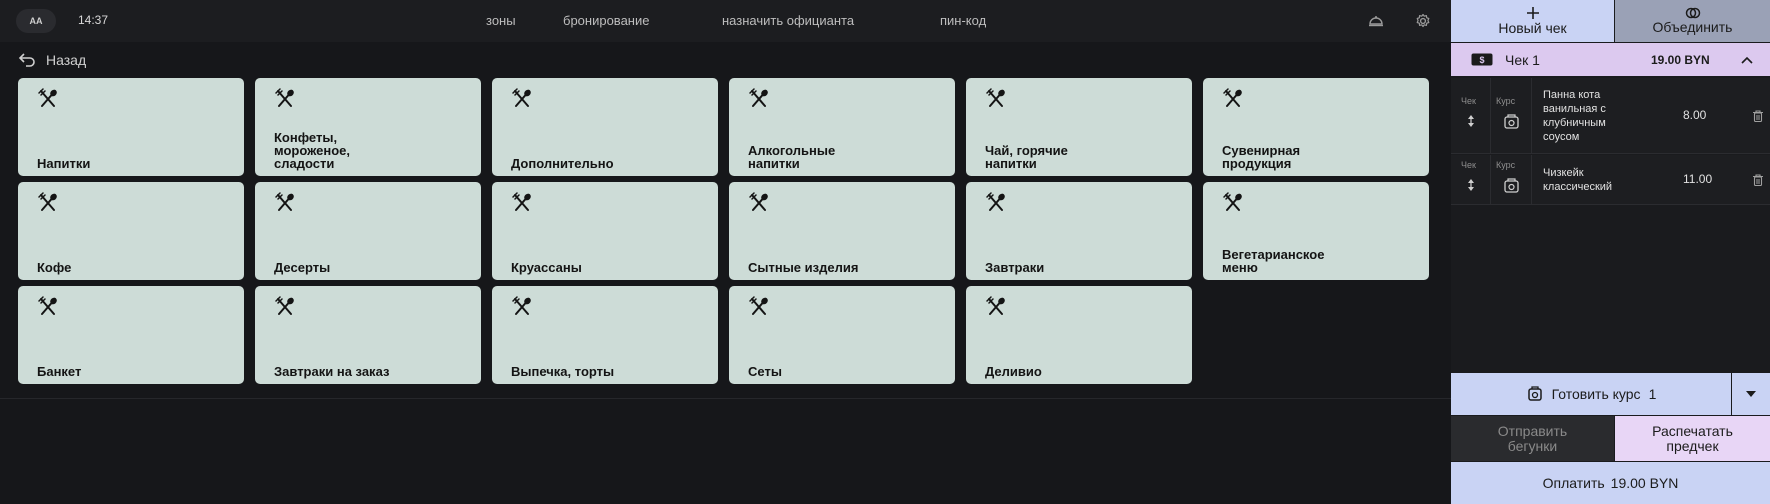 The height and width of the screenshot is (504, 1770). Describe the element at coordinates (1079, 127) in the screenshot. I see `category-tile: Чай, горячие напитки` at that location.